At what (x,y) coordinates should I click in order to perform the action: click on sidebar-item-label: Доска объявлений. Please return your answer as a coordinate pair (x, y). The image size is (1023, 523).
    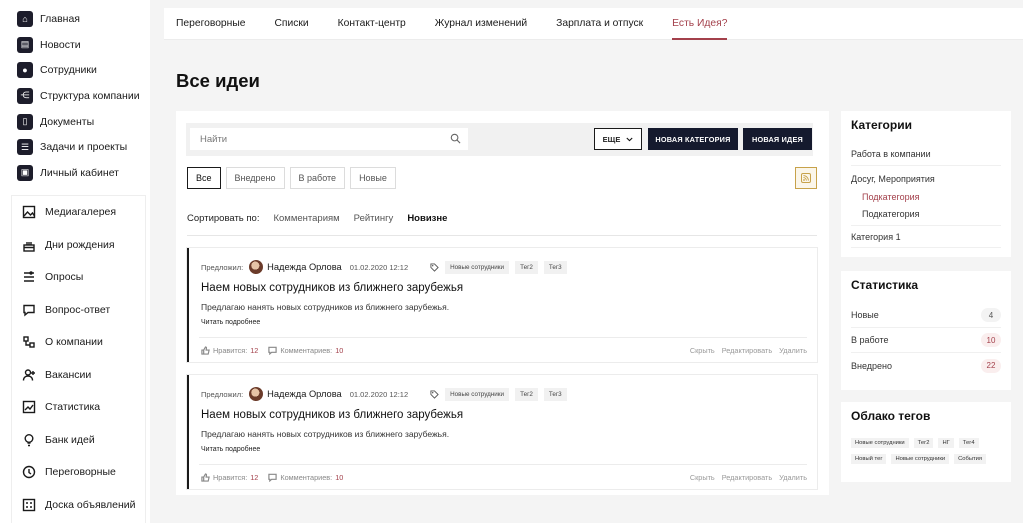
    Looking at the image, I should click on (90, 504).